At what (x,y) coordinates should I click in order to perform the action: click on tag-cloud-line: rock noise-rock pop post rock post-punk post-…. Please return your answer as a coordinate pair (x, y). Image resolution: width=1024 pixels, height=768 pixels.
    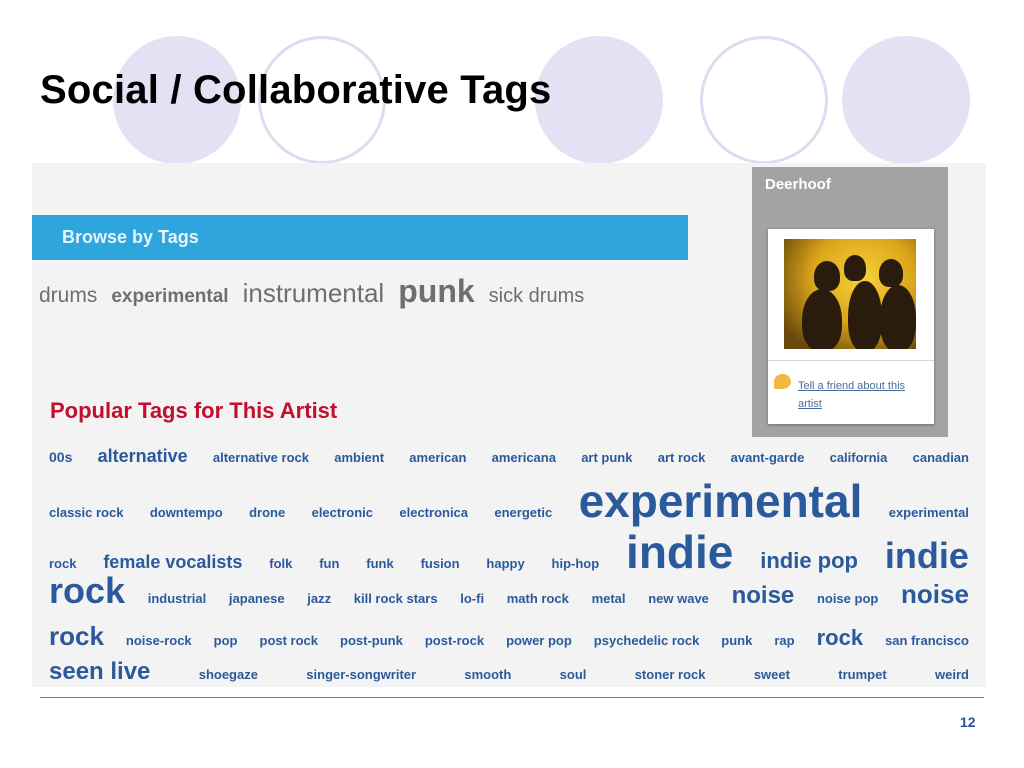
    Looking at the image, I should click on (509, 636).